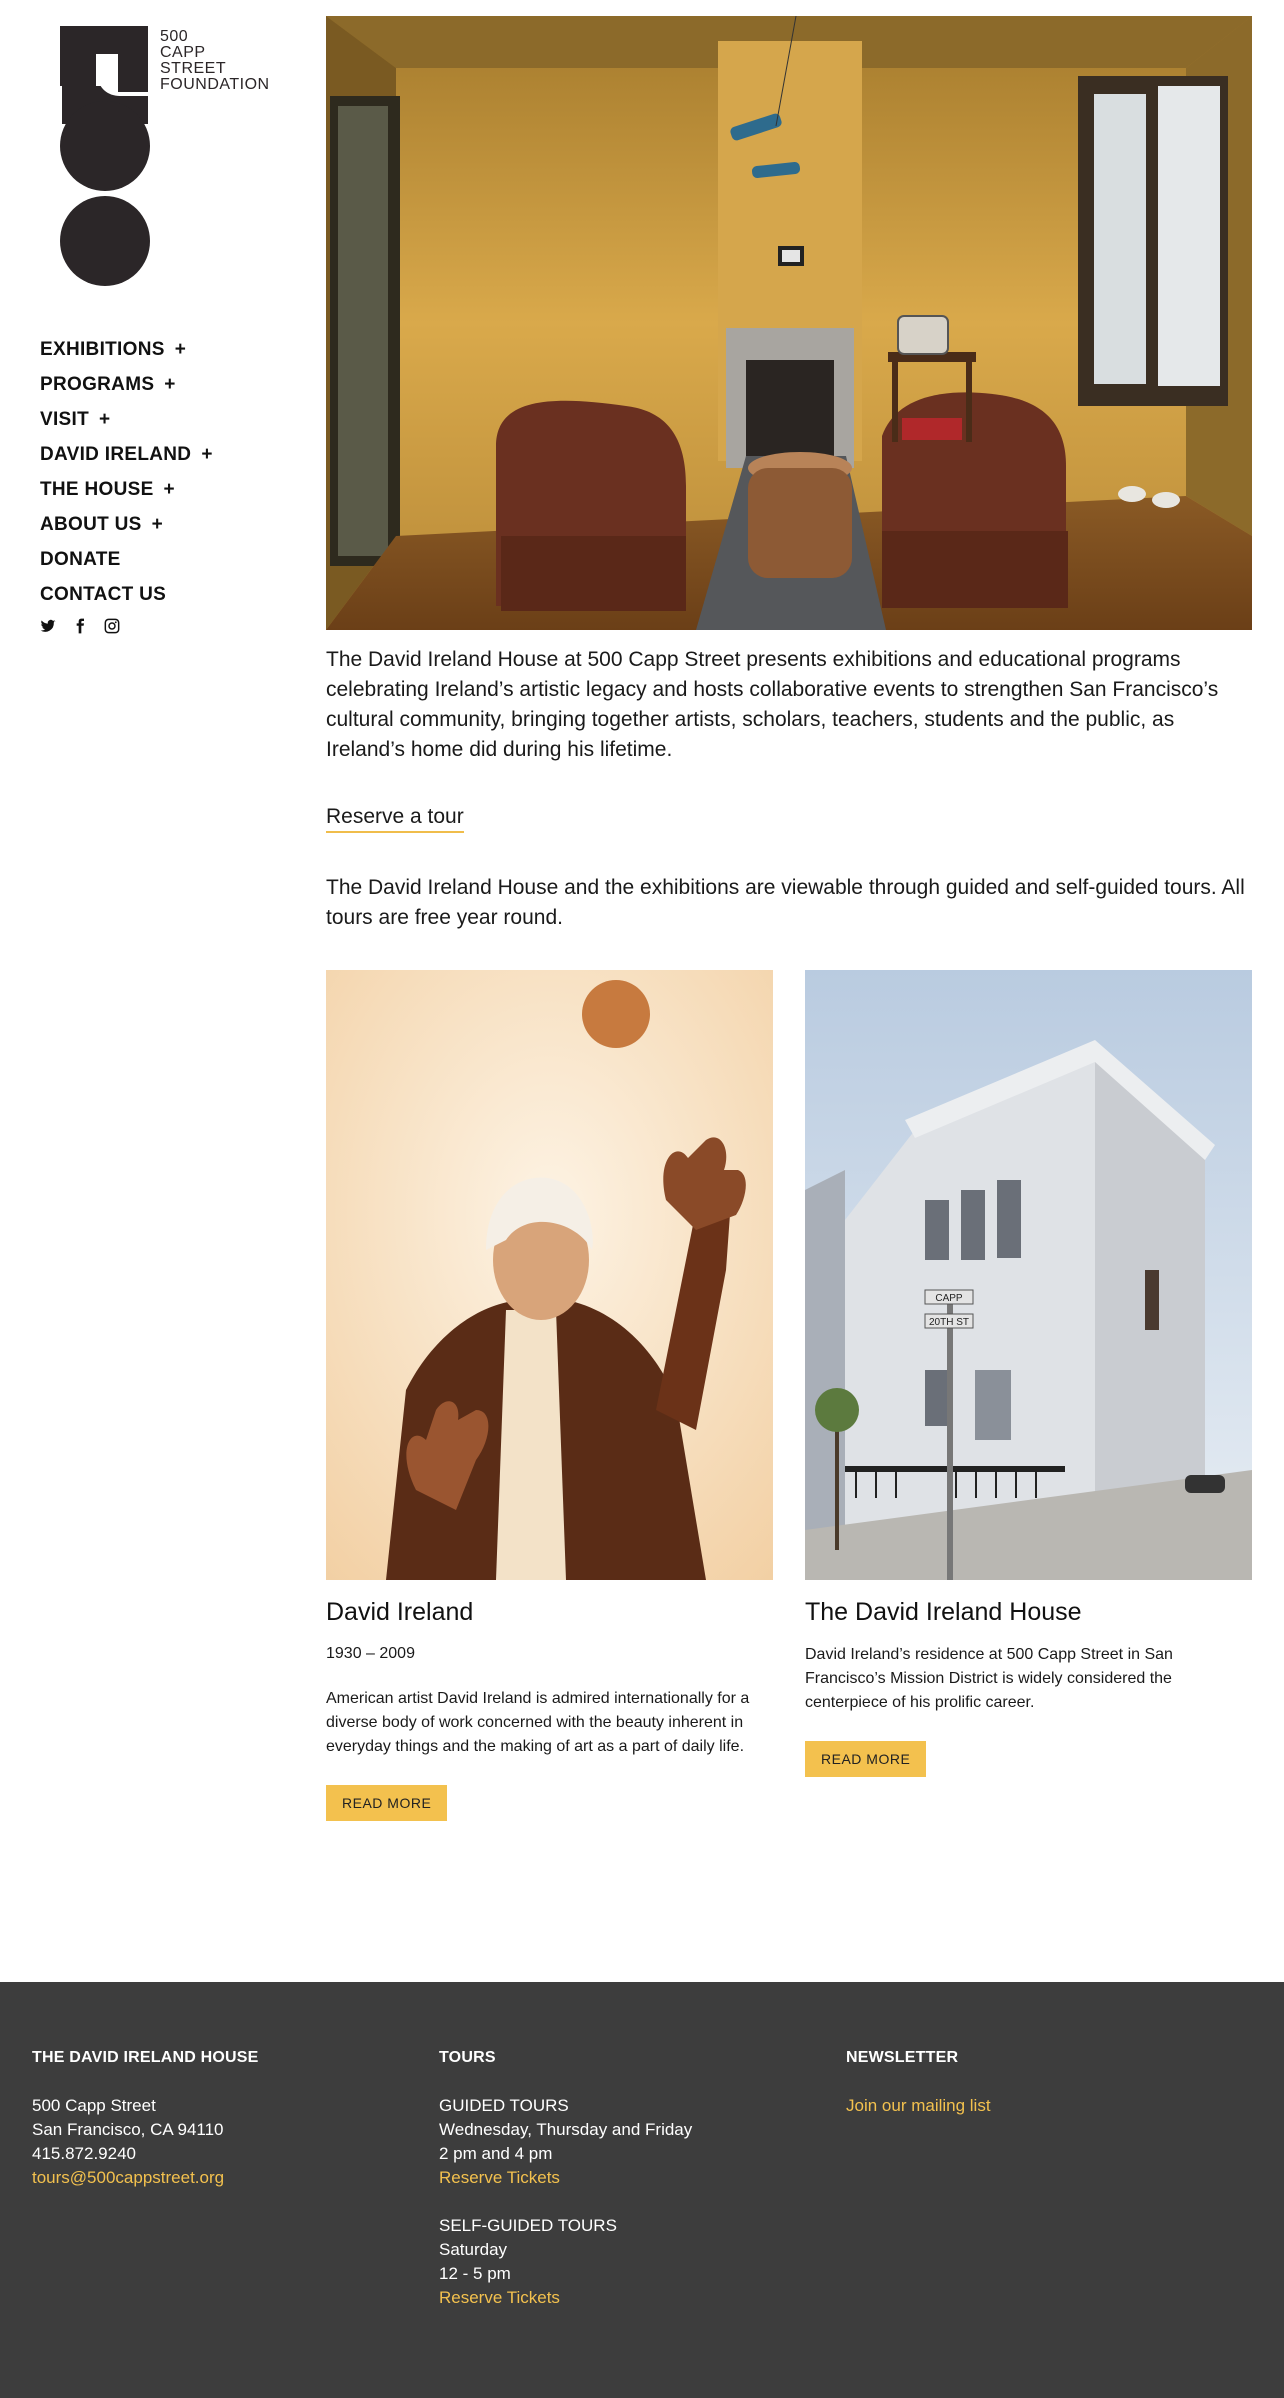 This screenshot has width=1284, height=2398. I want to click on instagram-icon, so click(112, 626).